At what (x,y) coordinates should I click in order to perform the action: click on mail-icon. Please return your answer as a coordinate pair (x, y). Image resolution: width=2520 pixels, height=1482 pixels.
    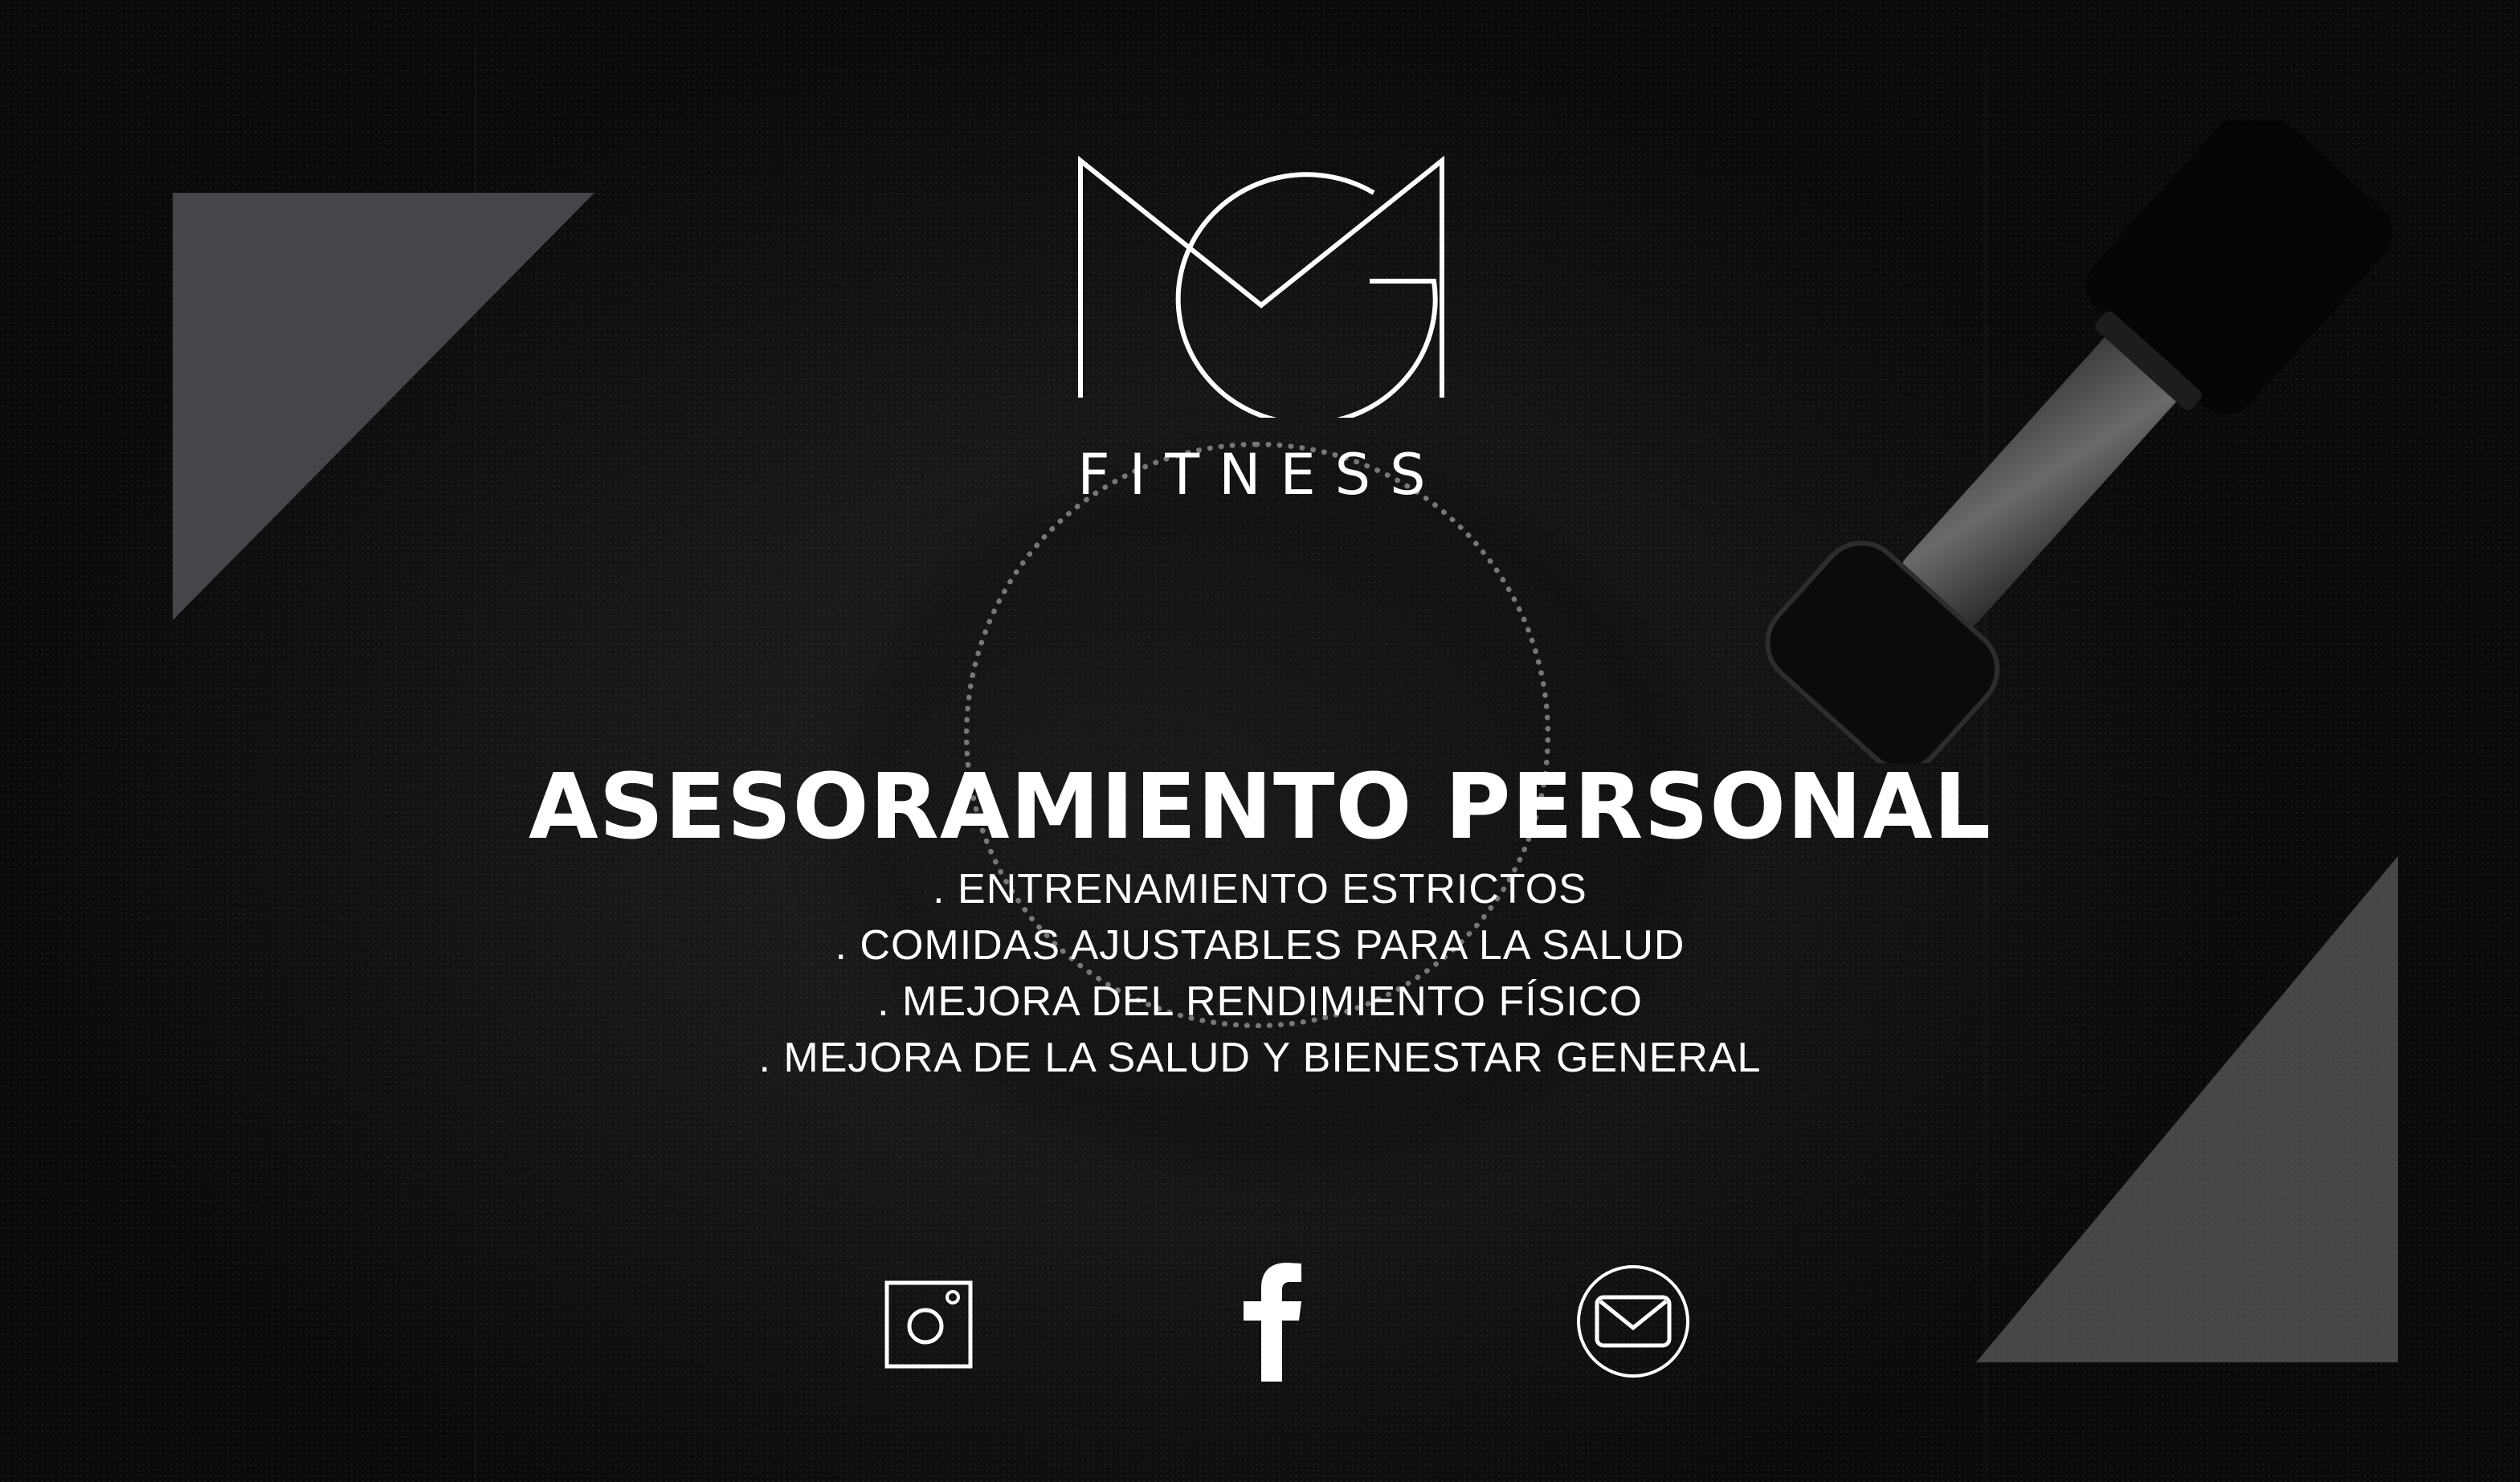
    Looking at the image, I should click on (1633, 1321).